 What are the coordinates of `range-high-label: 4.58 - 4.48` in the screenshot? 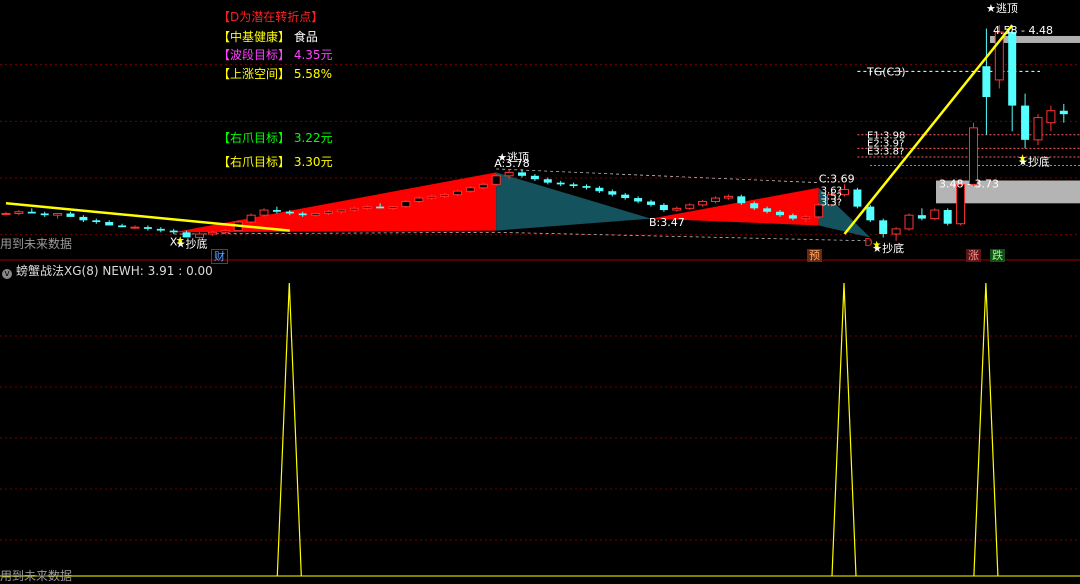 It's located at (1023, 30).